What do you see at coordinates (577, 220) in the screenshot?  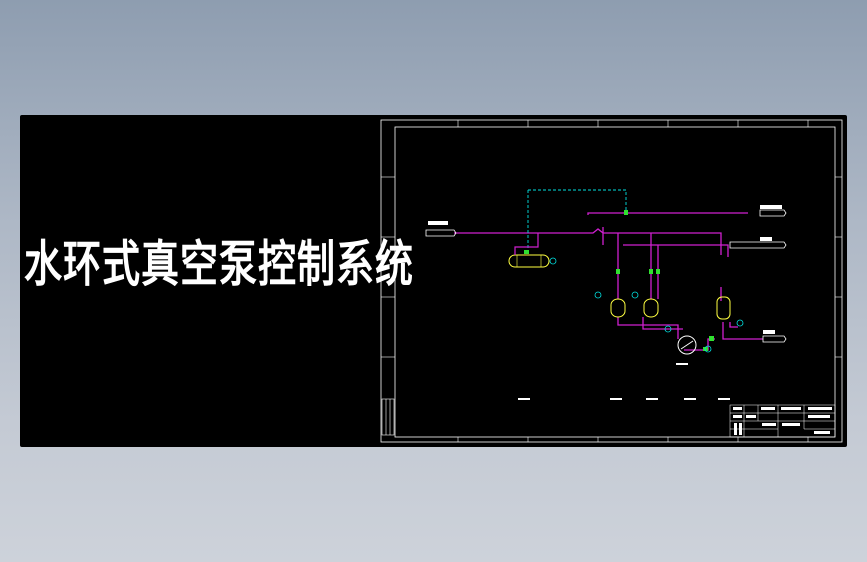 I see `signal-line` at bounding box center [577, 220].